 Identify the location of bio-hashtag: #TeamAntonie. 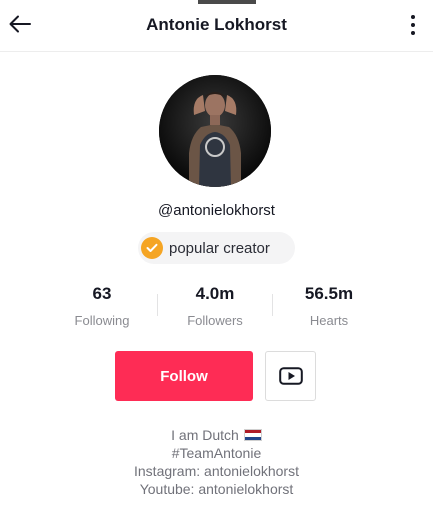
(216, 453).